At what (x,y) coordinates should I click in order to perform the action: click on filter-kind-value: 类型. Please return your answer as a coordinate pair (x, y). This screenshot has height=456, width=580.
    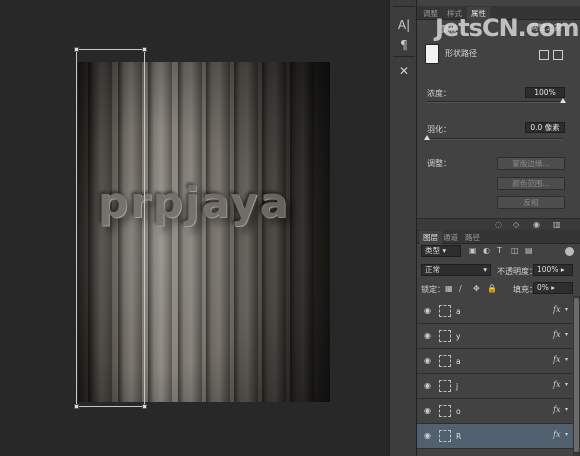
    Looking at the image, I should click on (432, 250).